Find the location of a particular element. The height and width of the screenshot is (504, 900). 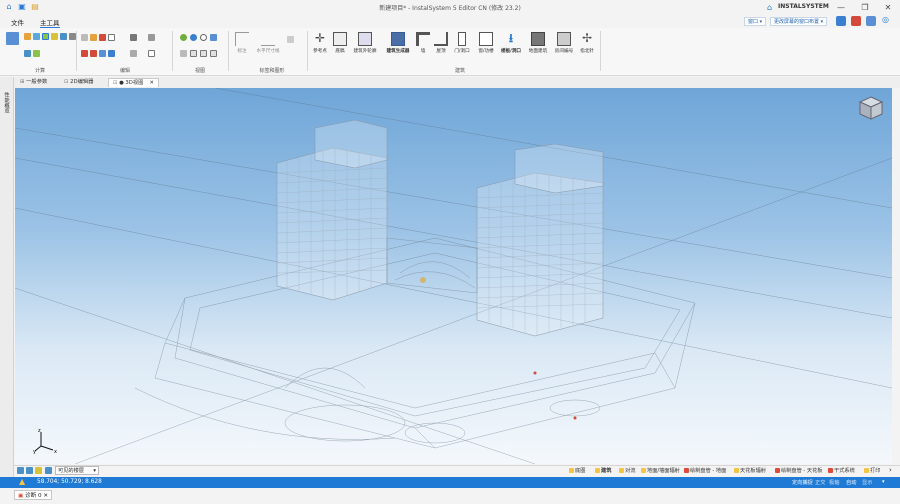

layer-ceiling-radiant: 天花板辐射 is located at coordinates (750, 470).